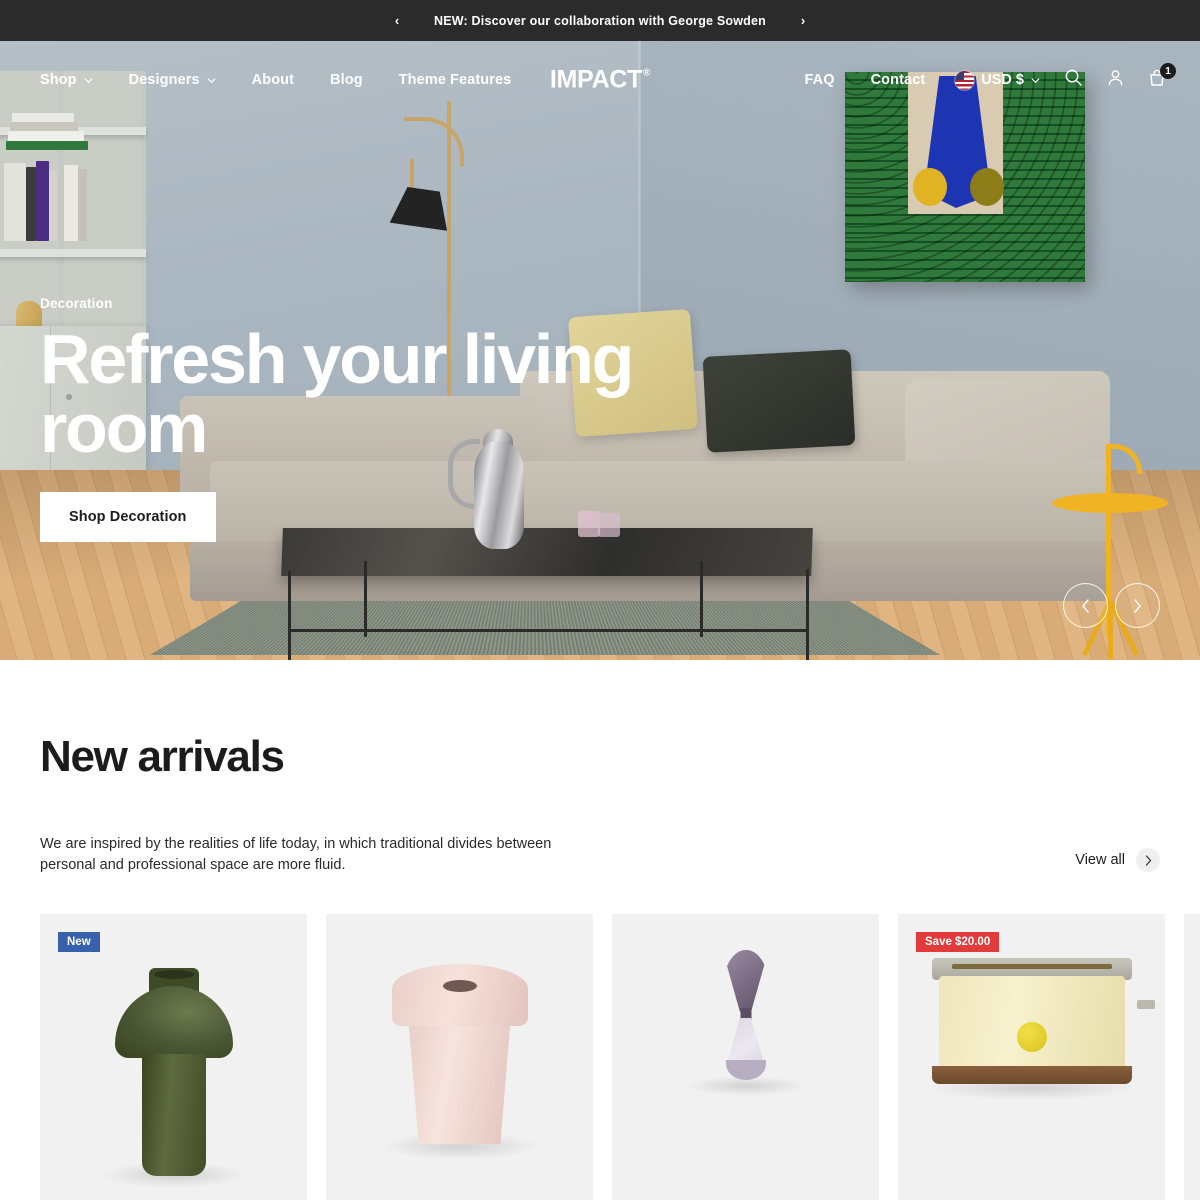 This screenshot has height=1200, width=1200. I want to click on product-image-olive-table-lamp: New, so click(173, 1057).